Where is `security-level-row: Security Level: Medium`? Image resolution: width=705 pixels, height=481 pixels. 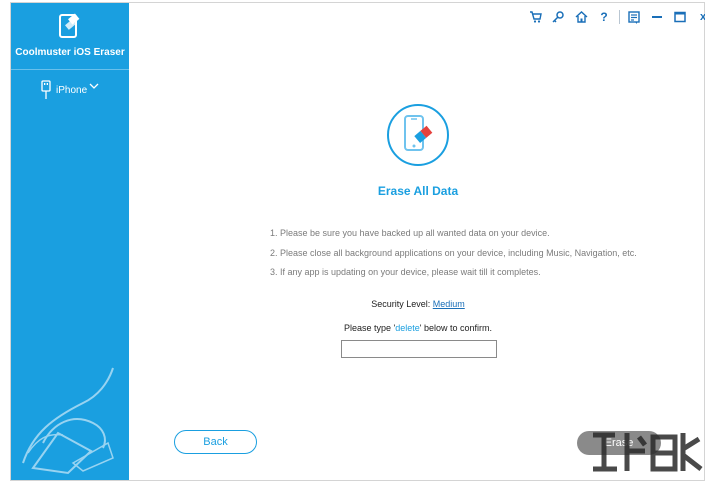
security-level-row: Security Level: Medium is located at coordinates (418, 304).